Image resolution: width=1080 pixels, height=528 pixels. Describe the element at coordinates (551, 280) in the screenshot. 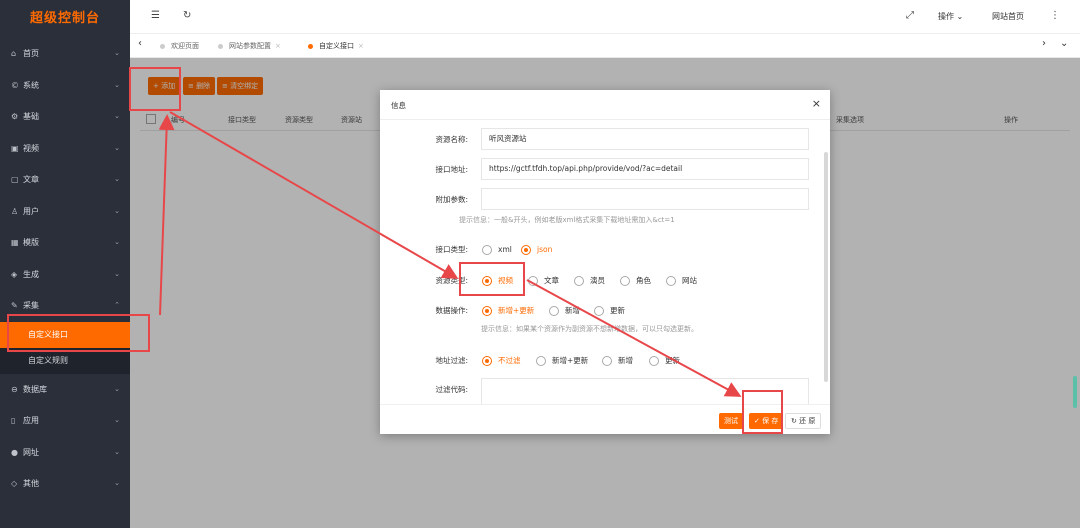

I see `radio-label: 文章` at that location.